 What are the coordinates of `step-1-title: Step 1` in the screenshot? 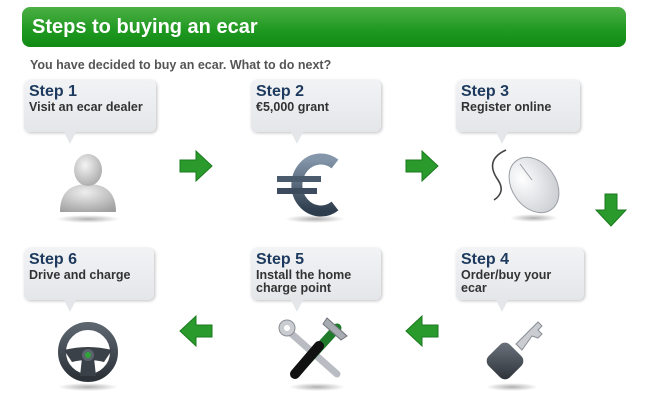 It's located at (53, 91).